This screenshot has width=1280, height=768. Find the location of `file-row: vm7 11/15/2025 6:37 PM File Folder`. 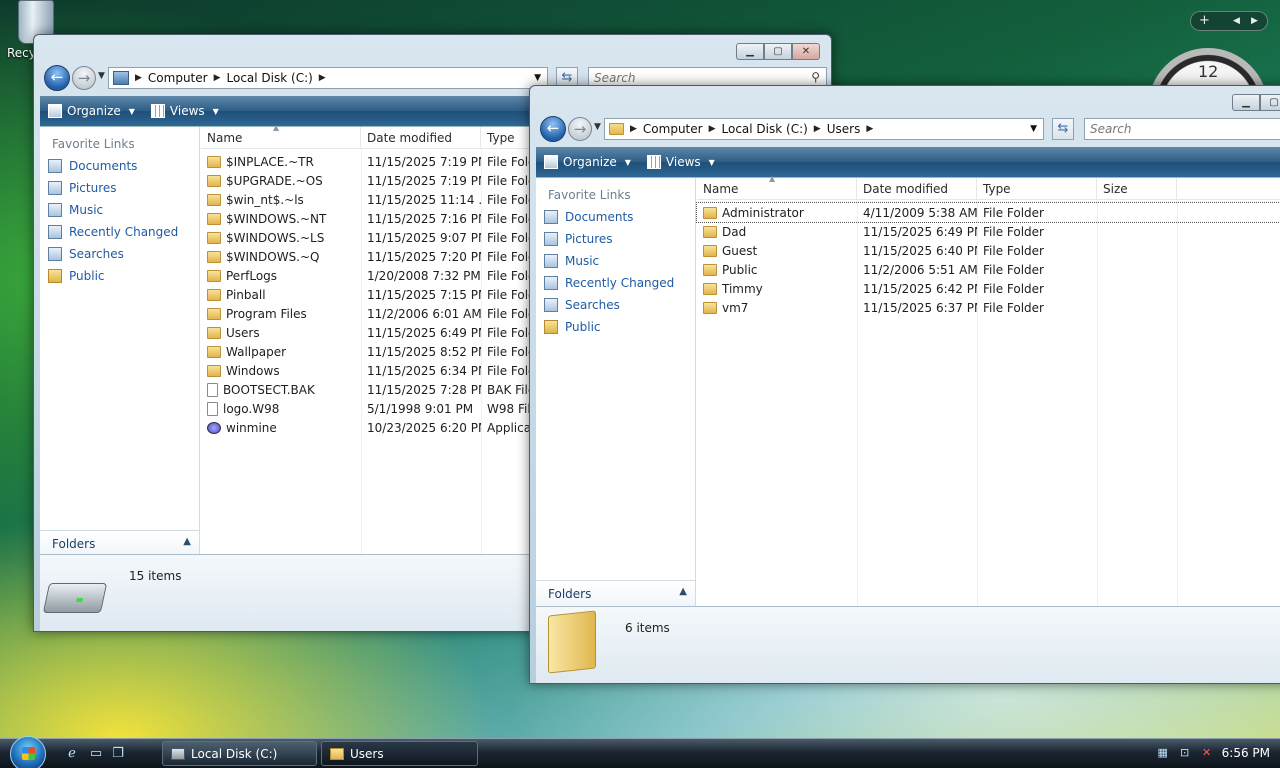

file-row: vm7 11/15/2025 6:37 PM File Folder is located at coordinates (988, 307).